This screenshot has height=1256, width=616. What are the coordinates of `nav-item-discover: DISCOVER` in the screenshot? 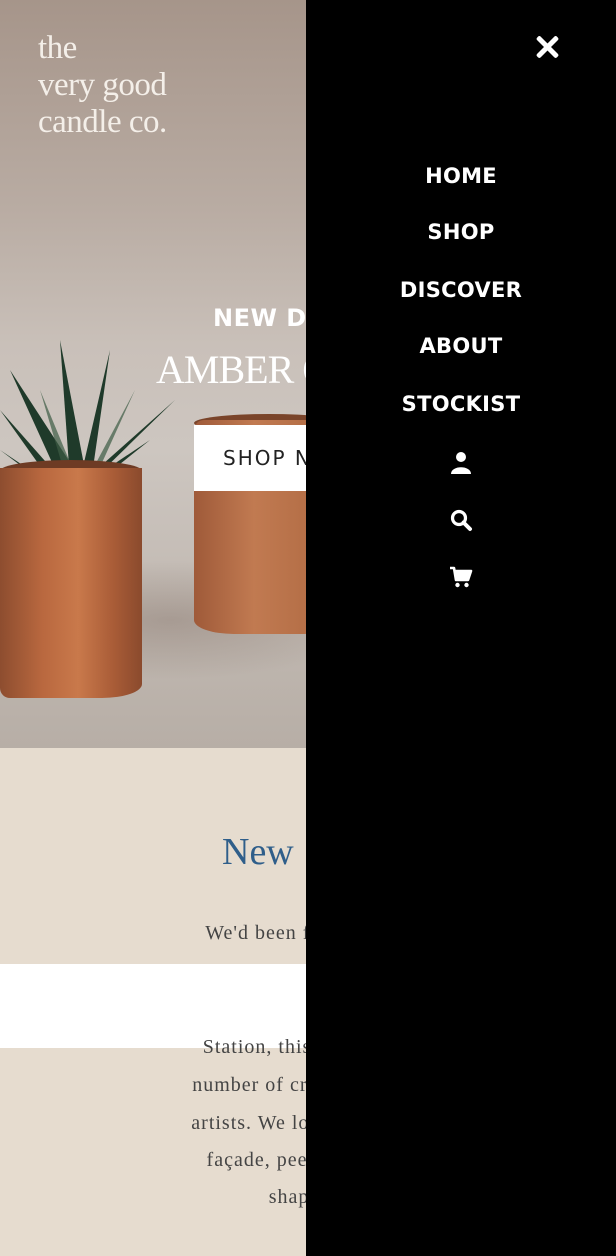 It's located at (461, 290).